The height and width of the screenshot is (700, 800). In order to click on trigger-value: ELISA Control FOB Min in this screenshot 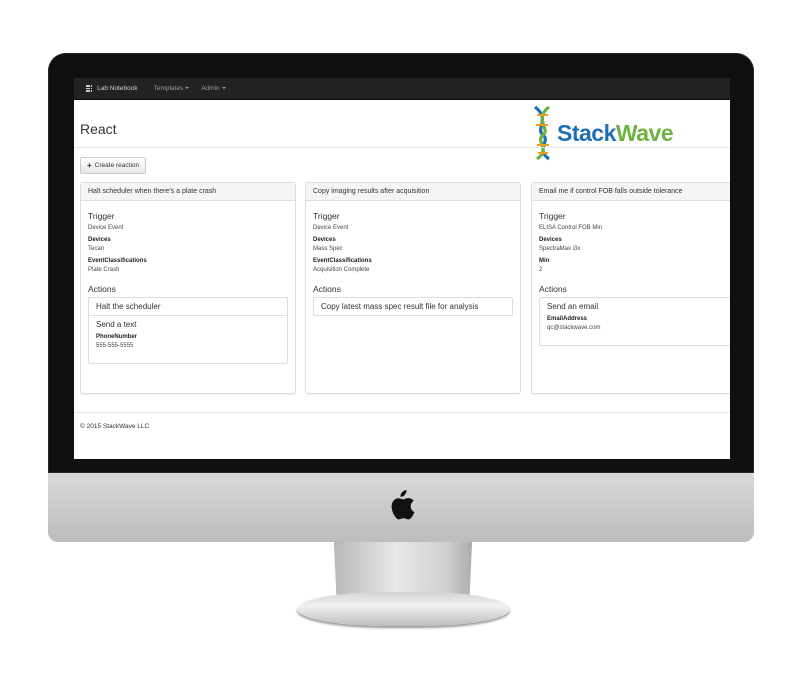, I will do `click(571, 228)`.